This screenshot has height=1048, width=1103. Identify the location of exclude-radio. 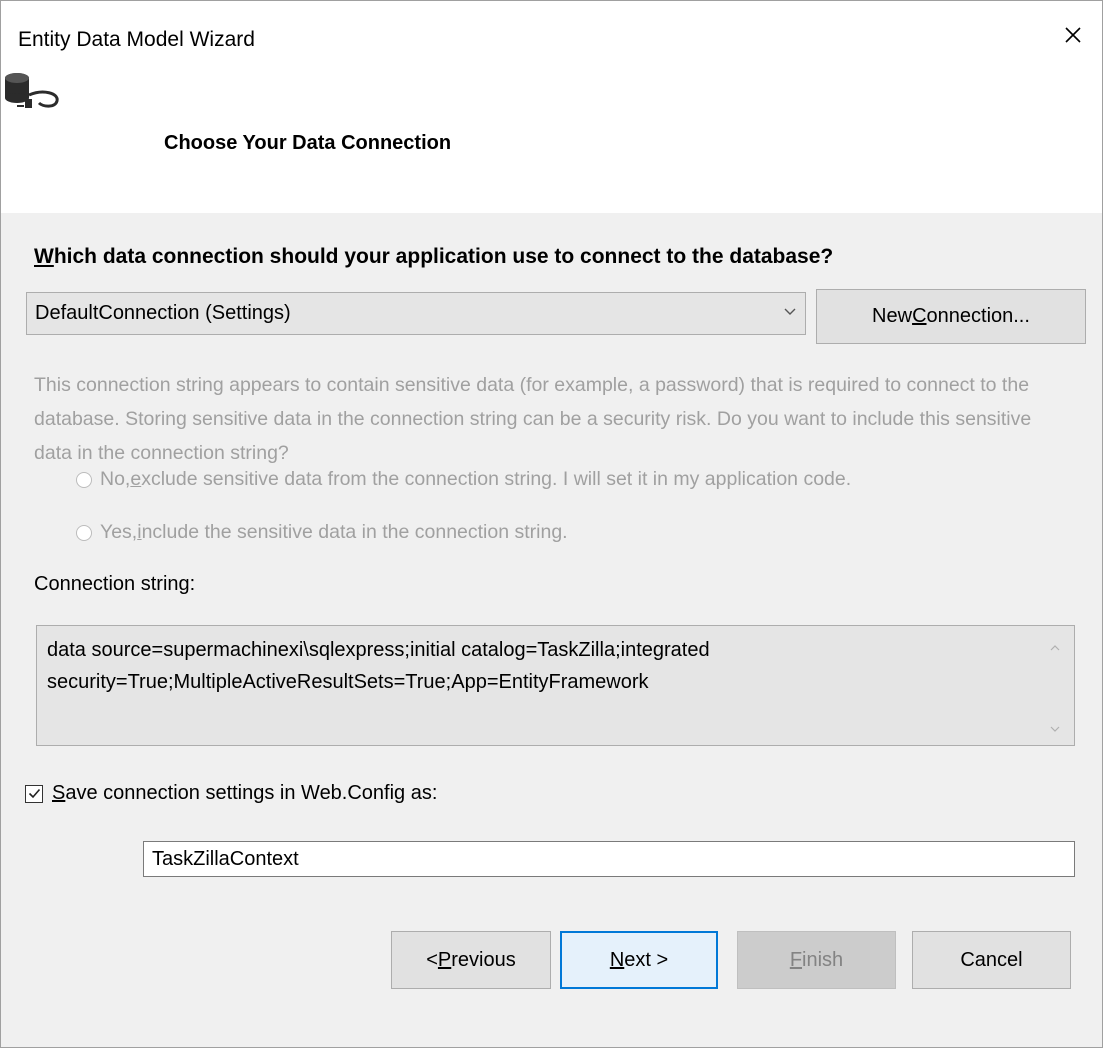
(84, 479).